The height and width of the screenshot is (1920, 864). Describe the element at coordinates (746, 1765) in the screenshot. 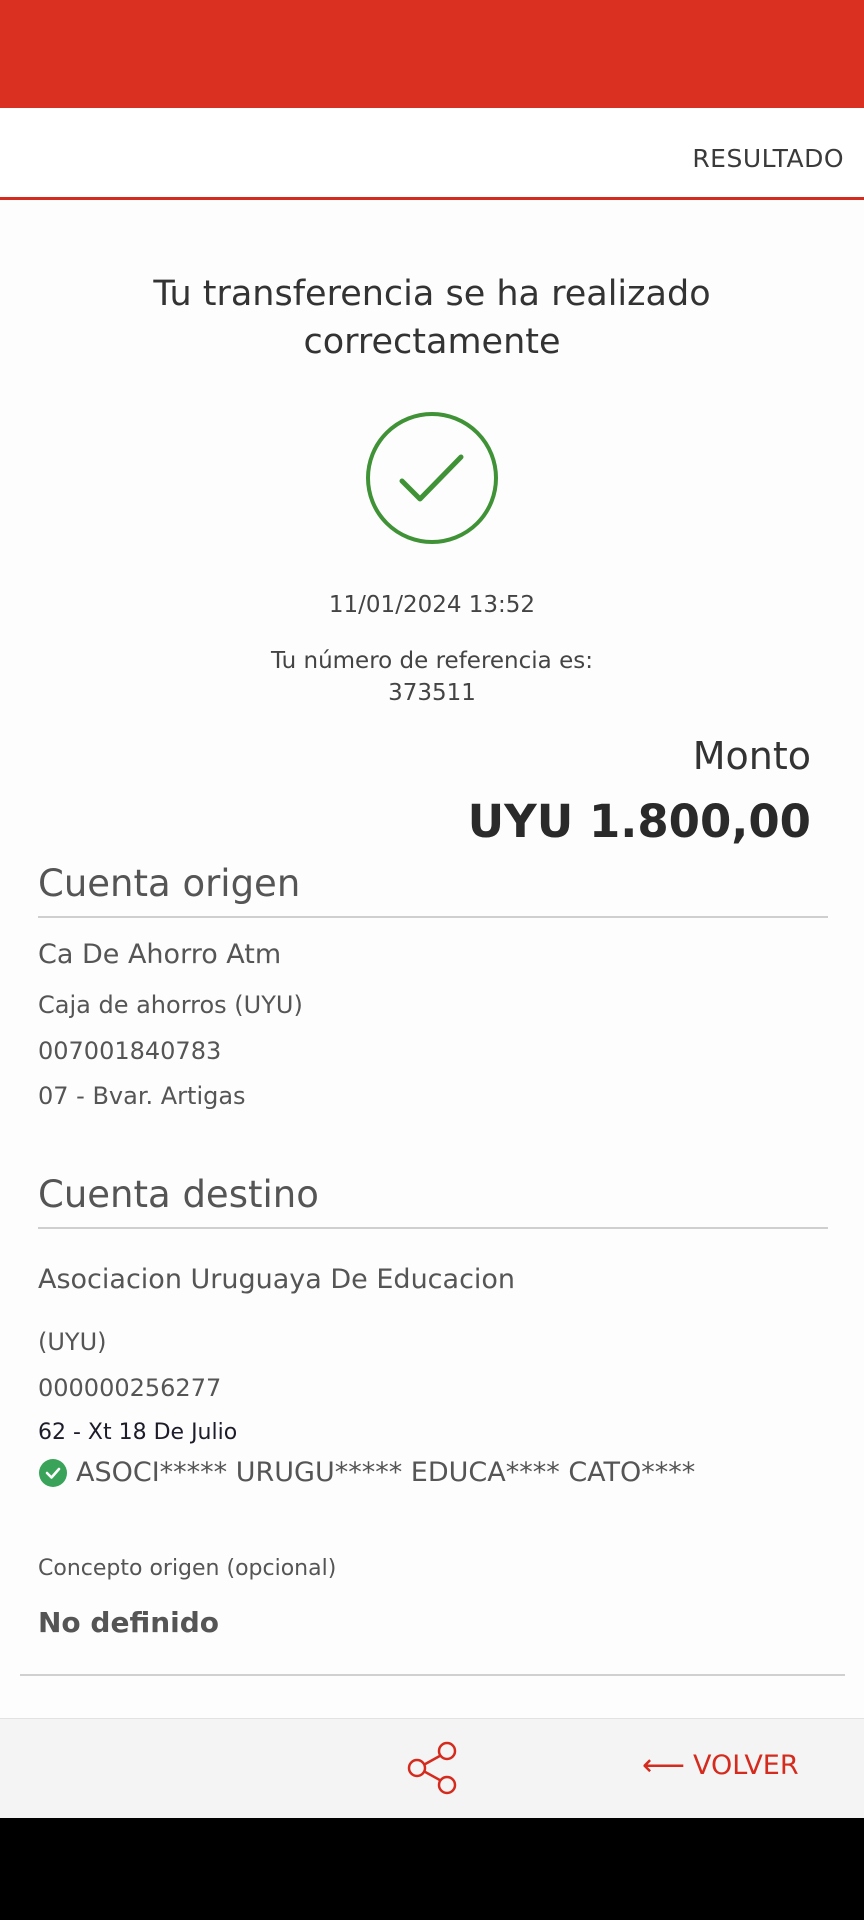

I see `back-button-label: VOLVER` at that location.